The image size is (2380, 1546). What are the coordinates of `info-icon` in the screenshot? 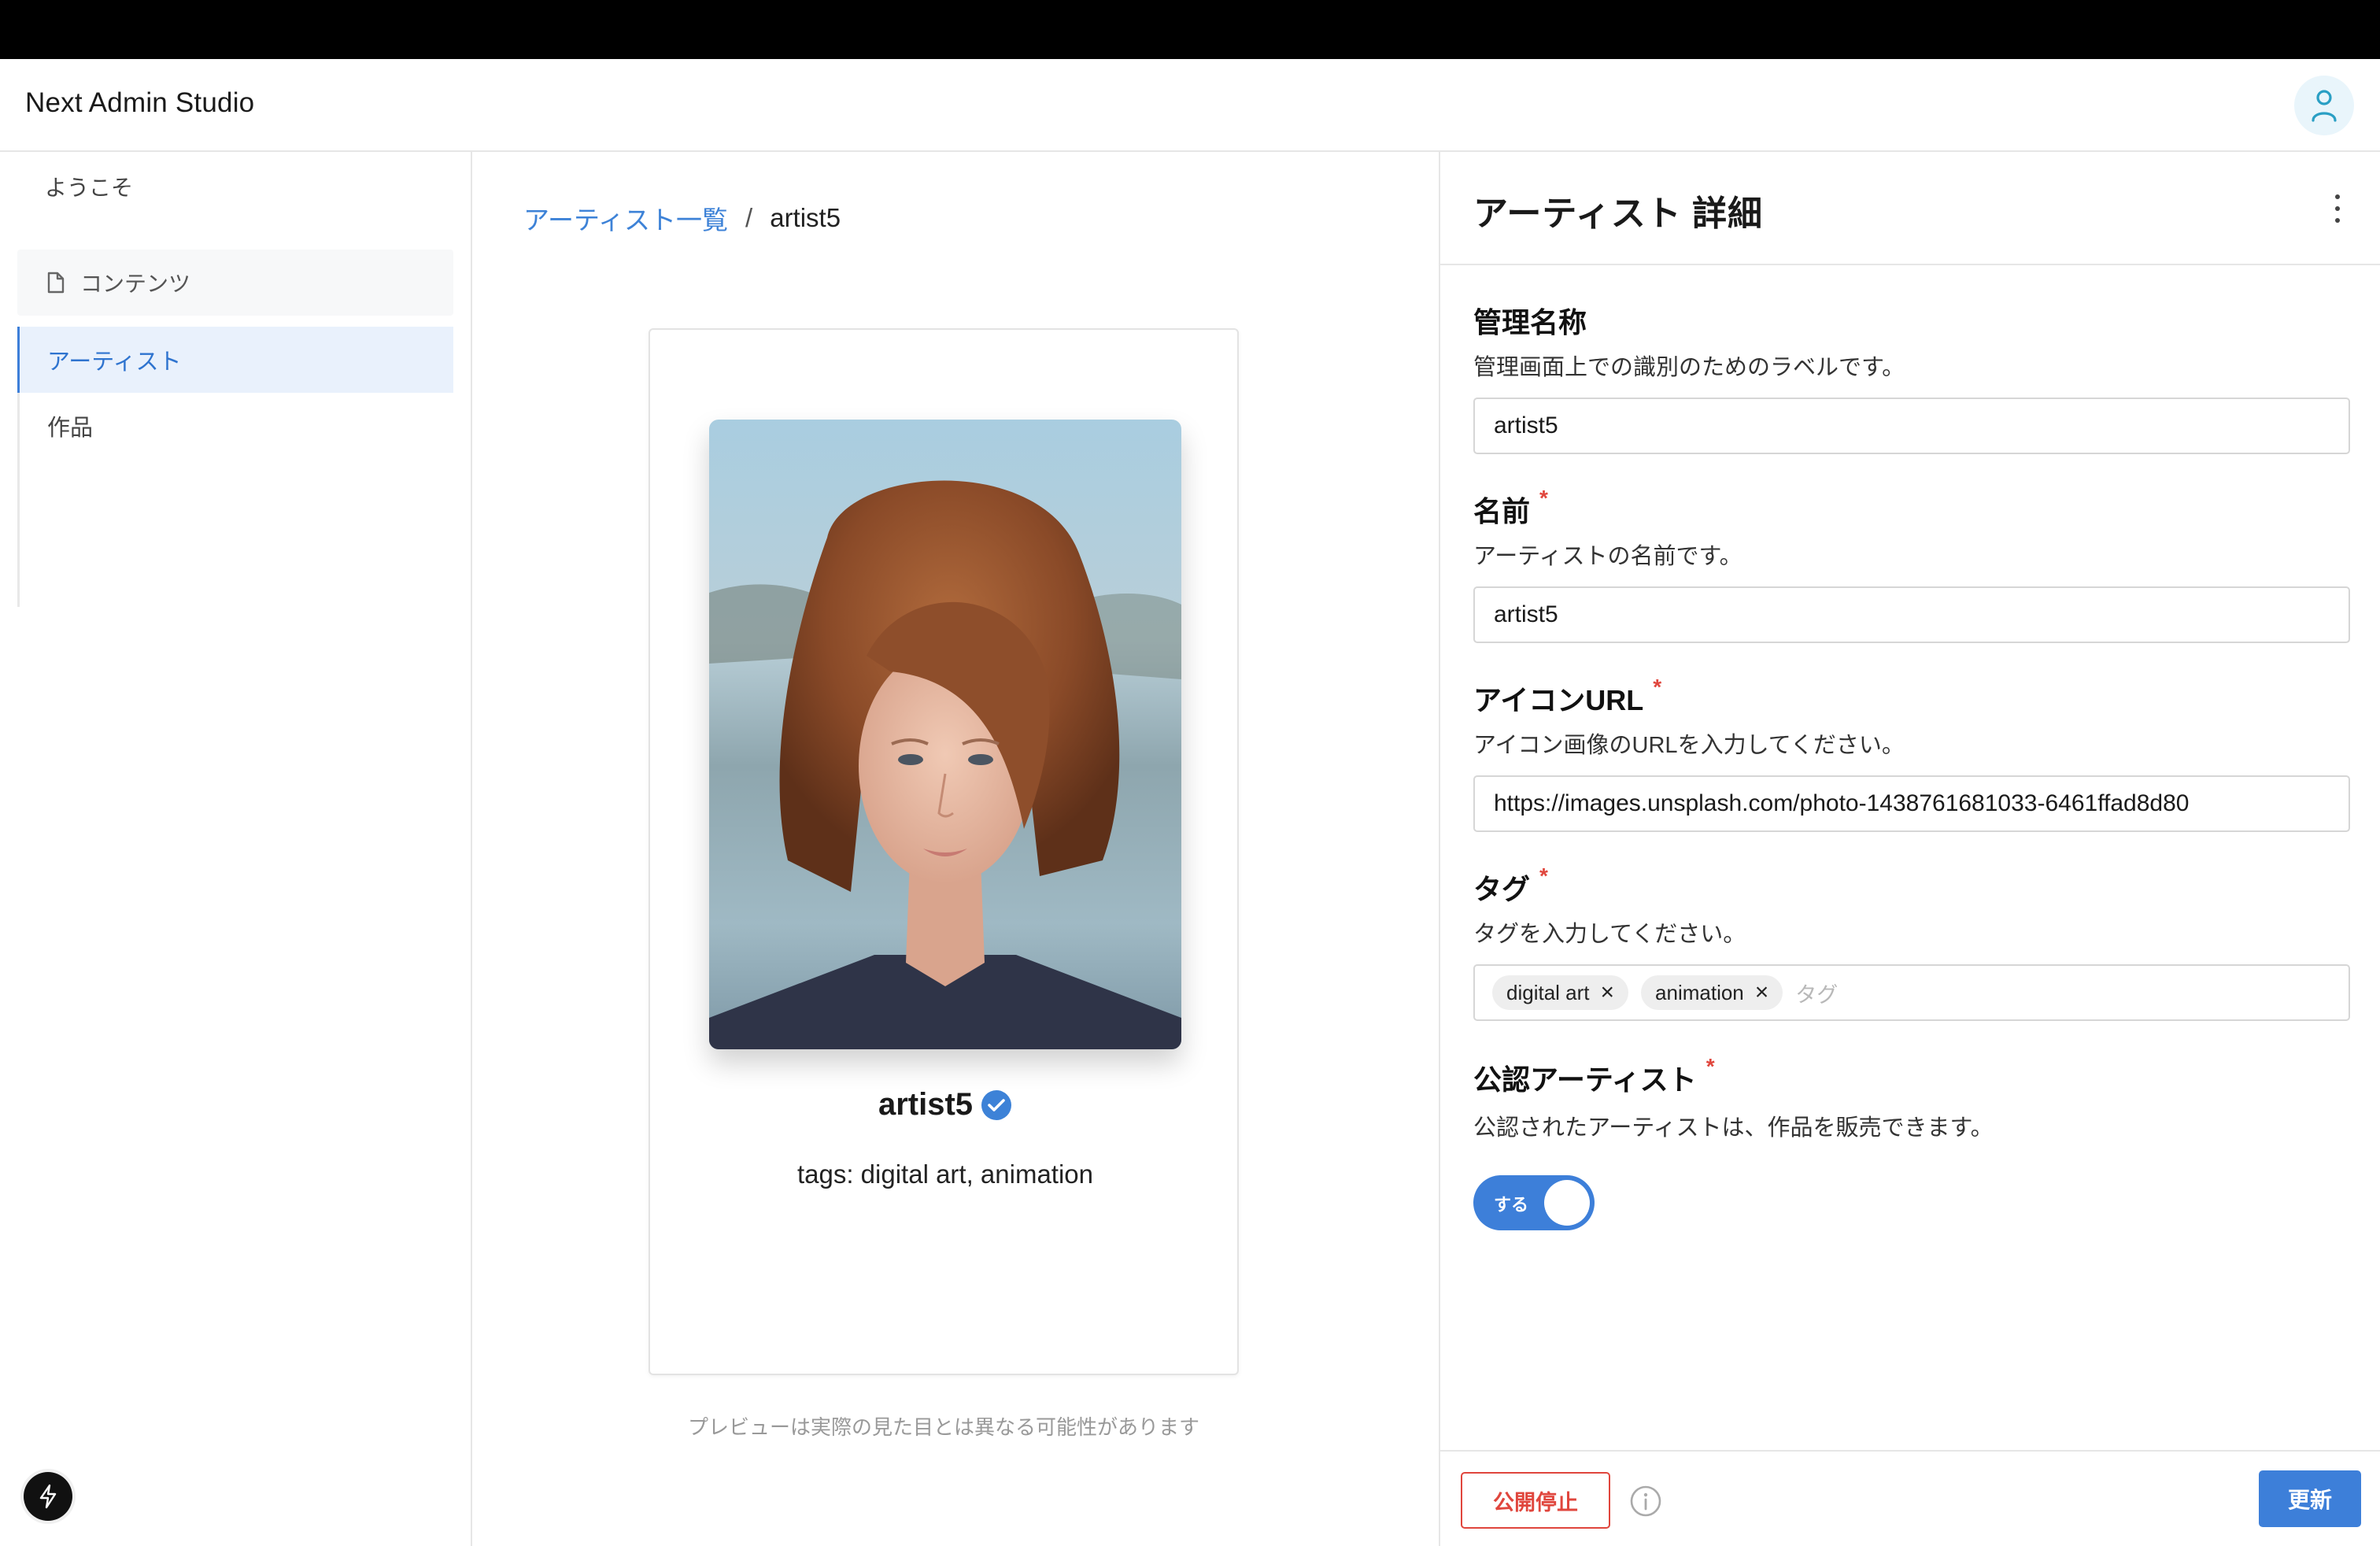 It's located at (1645, 1502).